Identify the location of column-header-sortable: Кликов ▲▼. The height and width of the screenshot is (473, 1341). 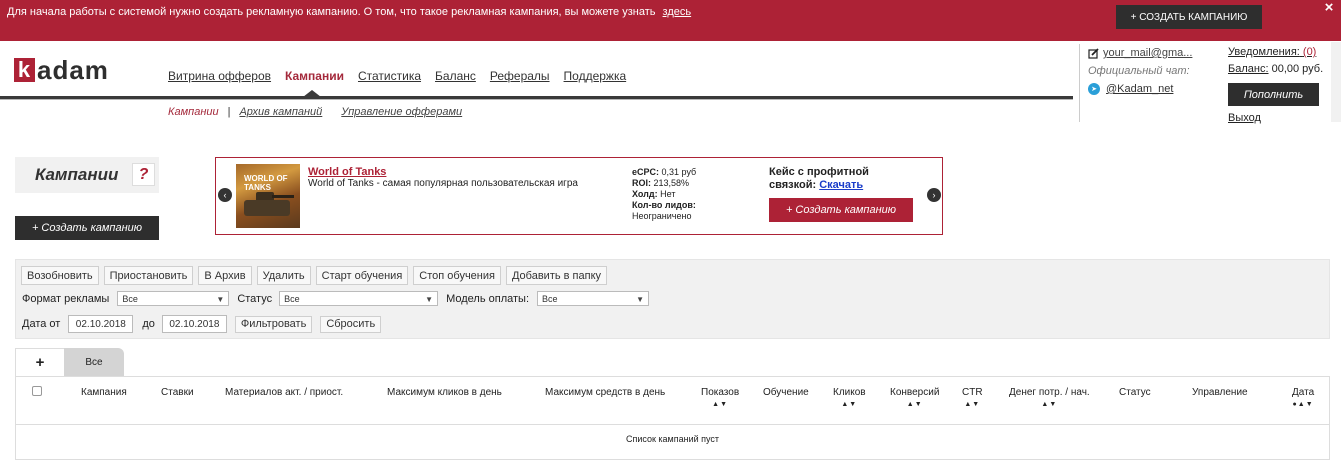
(849, 397).